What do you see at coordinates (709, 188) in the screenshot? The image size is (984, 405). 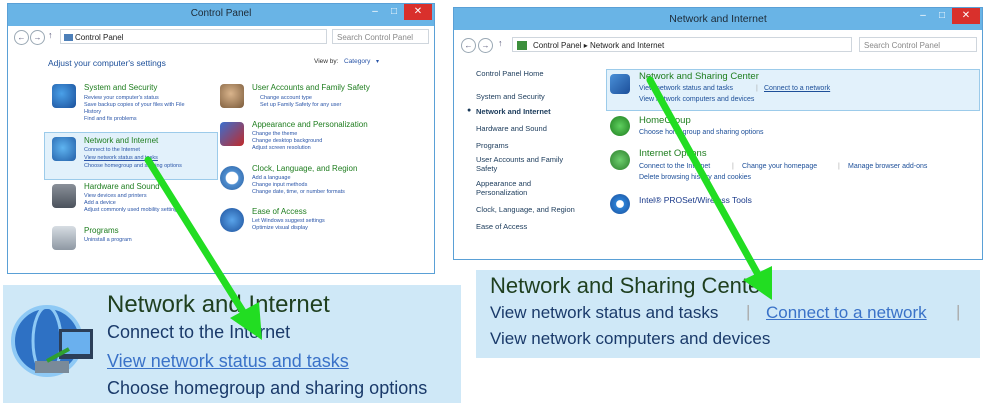 I see `arrow-right` at bounding box center [709, 188].